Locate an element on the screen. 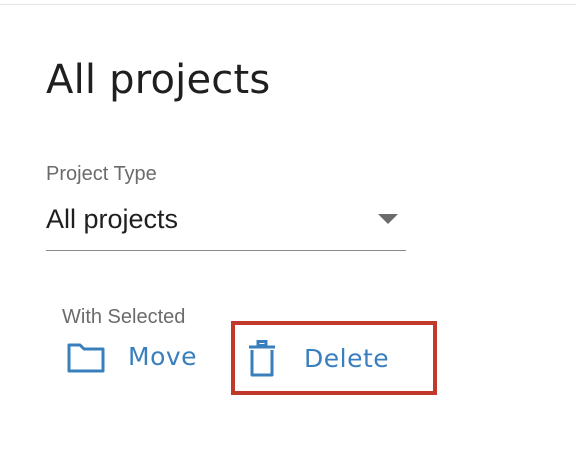 This screenshot has width=576, height=472. delete-button: Delete is located at coordinates (318, 359).